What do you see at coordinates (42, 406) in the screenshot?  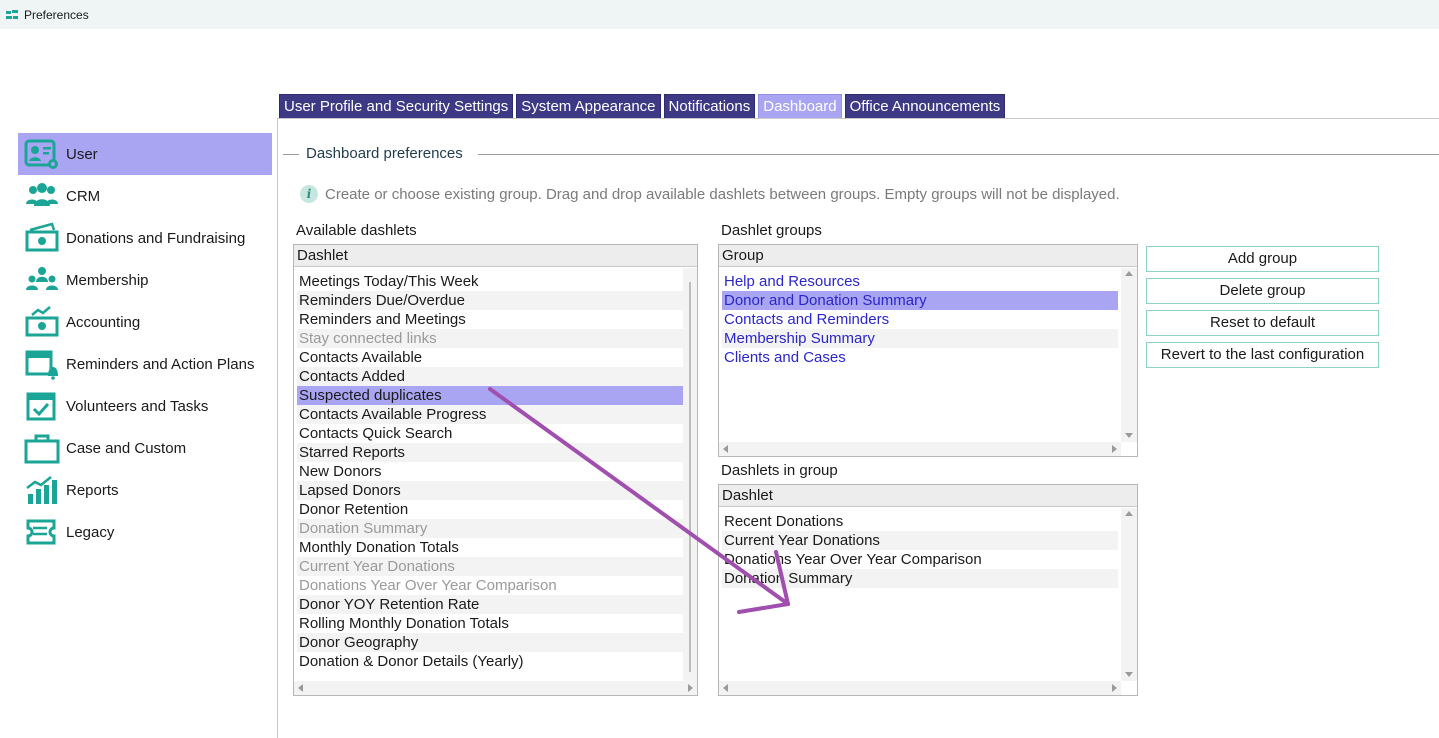 I see `calendar-check-icon` at bounding box center [42, 406].